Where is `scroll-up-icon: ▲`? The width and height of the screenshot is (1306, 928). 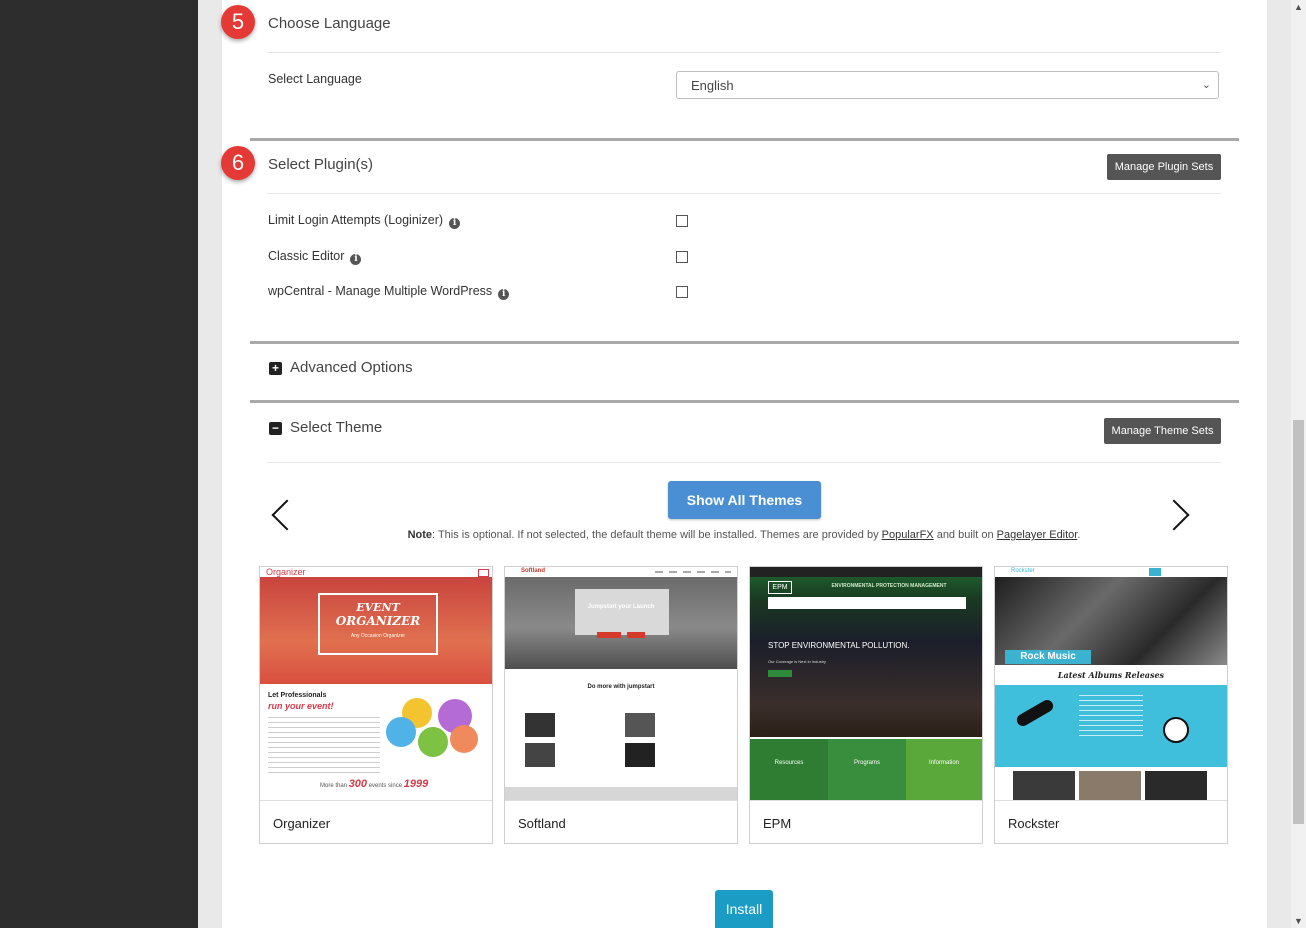 scroll-up-icon: ▲ is located at coordinates (1298, 7).